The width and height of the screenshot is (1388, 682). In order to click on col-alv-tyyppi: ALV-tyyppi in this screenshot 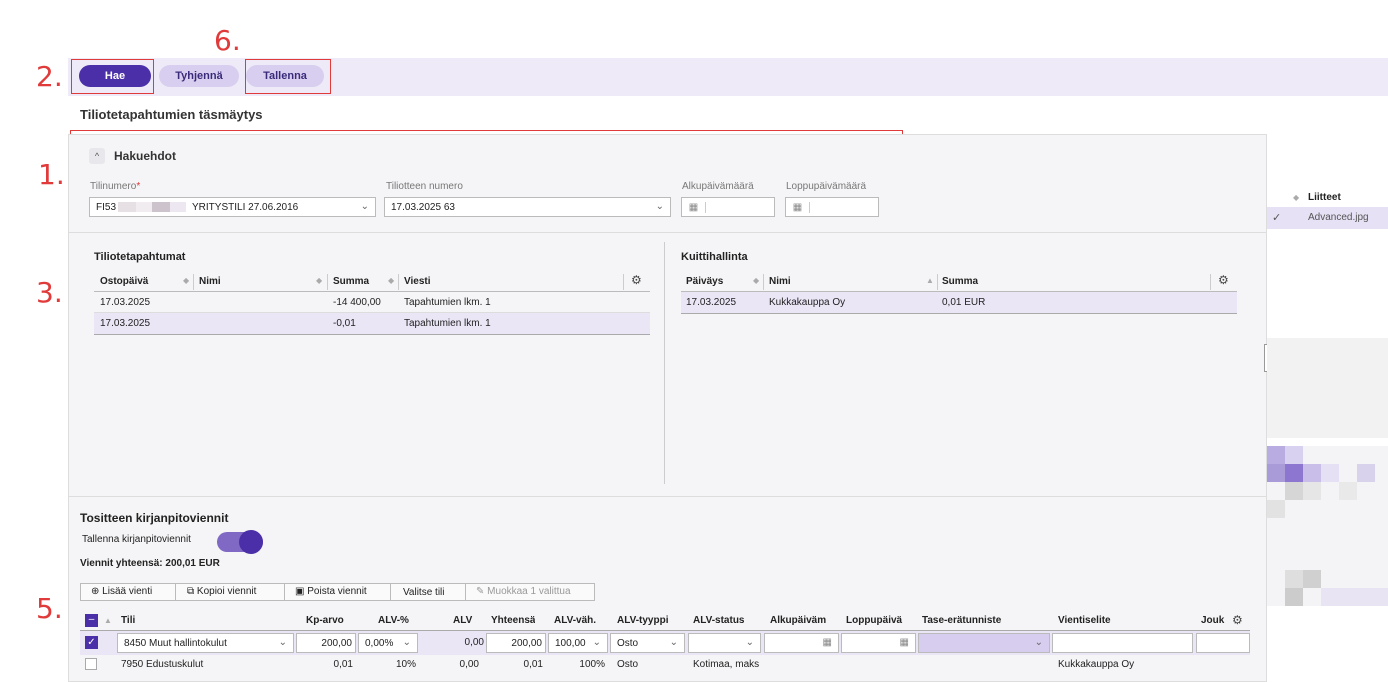, I will do `click(642, 620)`.